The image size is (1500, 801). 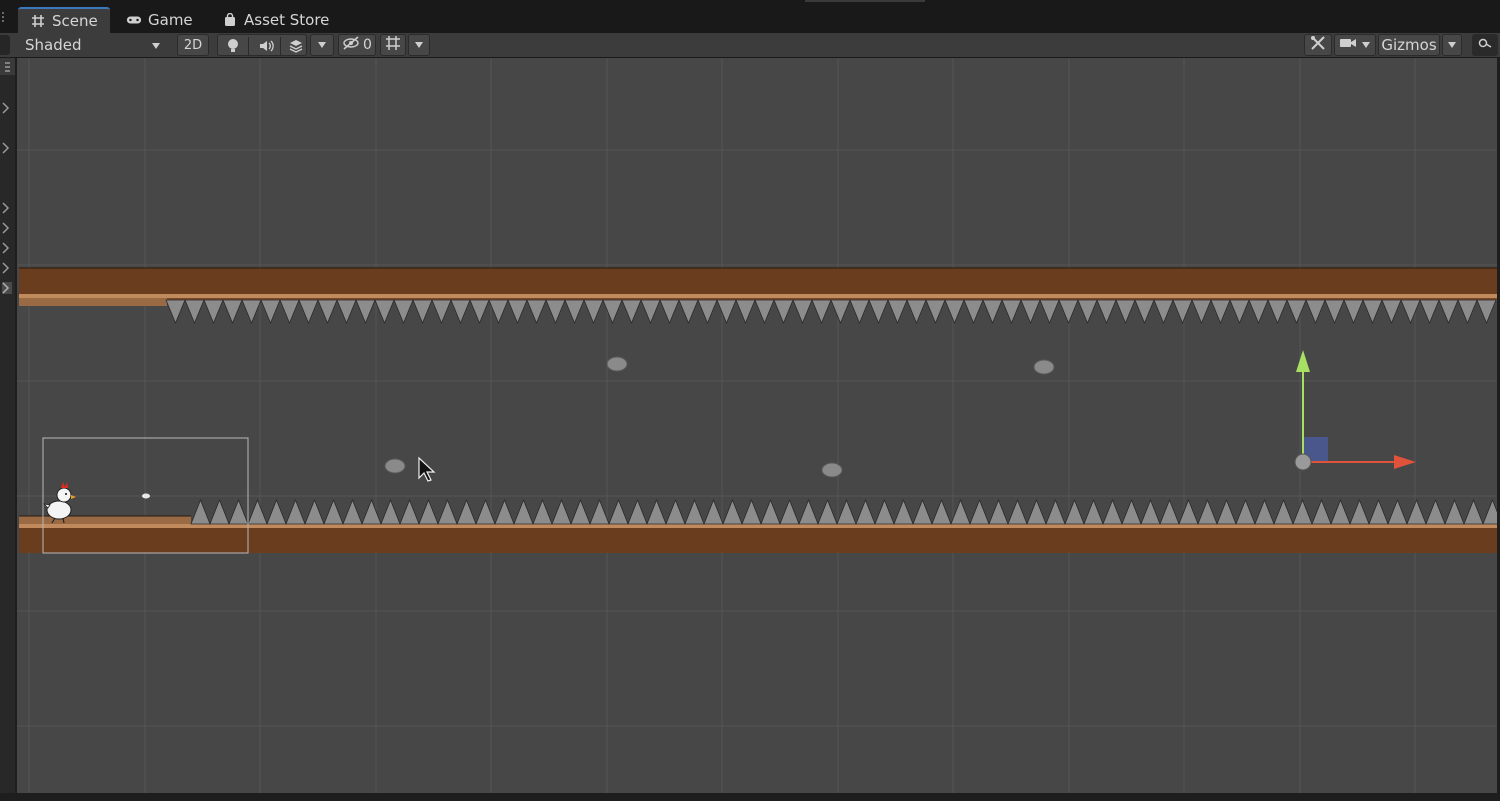 I want to click on tab-bar: Scene Game Asset Store, so click(x=750, y=16).